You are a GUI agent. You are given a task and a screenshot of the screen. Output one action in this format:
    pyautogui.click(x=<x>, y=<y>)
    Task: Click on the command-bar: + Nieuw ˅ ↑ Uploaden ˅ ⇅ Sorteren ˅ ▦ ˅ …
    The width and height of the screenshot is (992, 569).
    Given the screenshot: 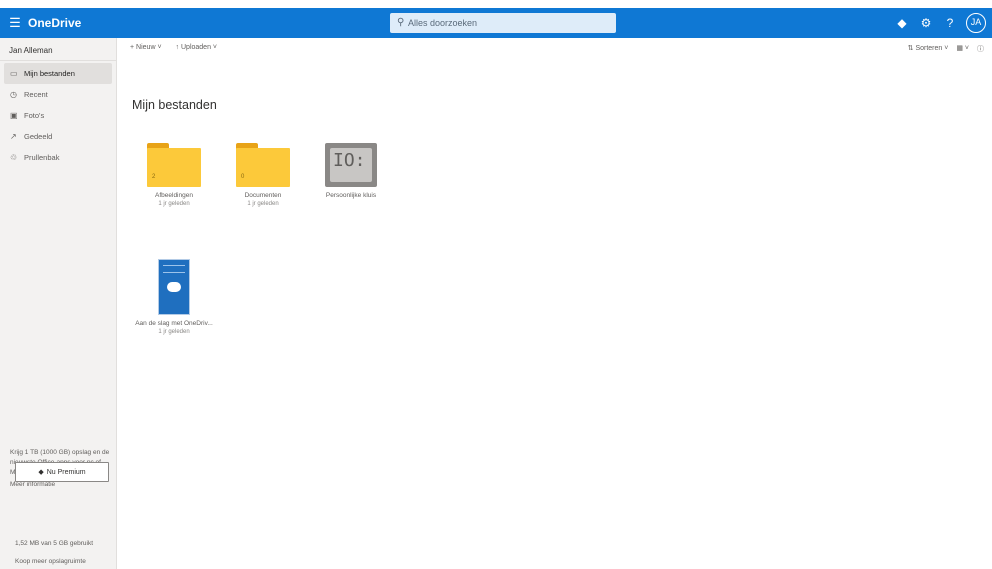 What is the action you would take?
    pyautogui.click(x=555, y=50)
    